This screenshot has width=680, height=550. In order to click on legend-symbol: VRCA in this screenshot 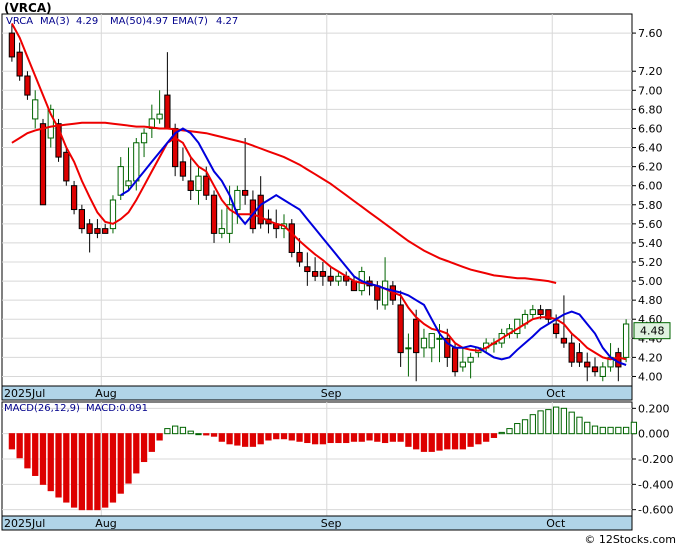, I will do `click(20, 21)`.